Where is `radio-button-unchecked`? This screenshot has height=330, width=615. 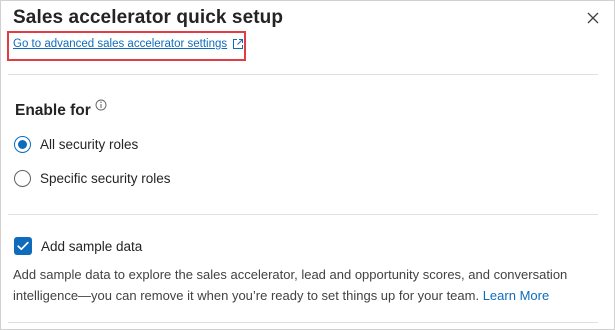
radio-button-unchecked is located at coordinates (22, 178).